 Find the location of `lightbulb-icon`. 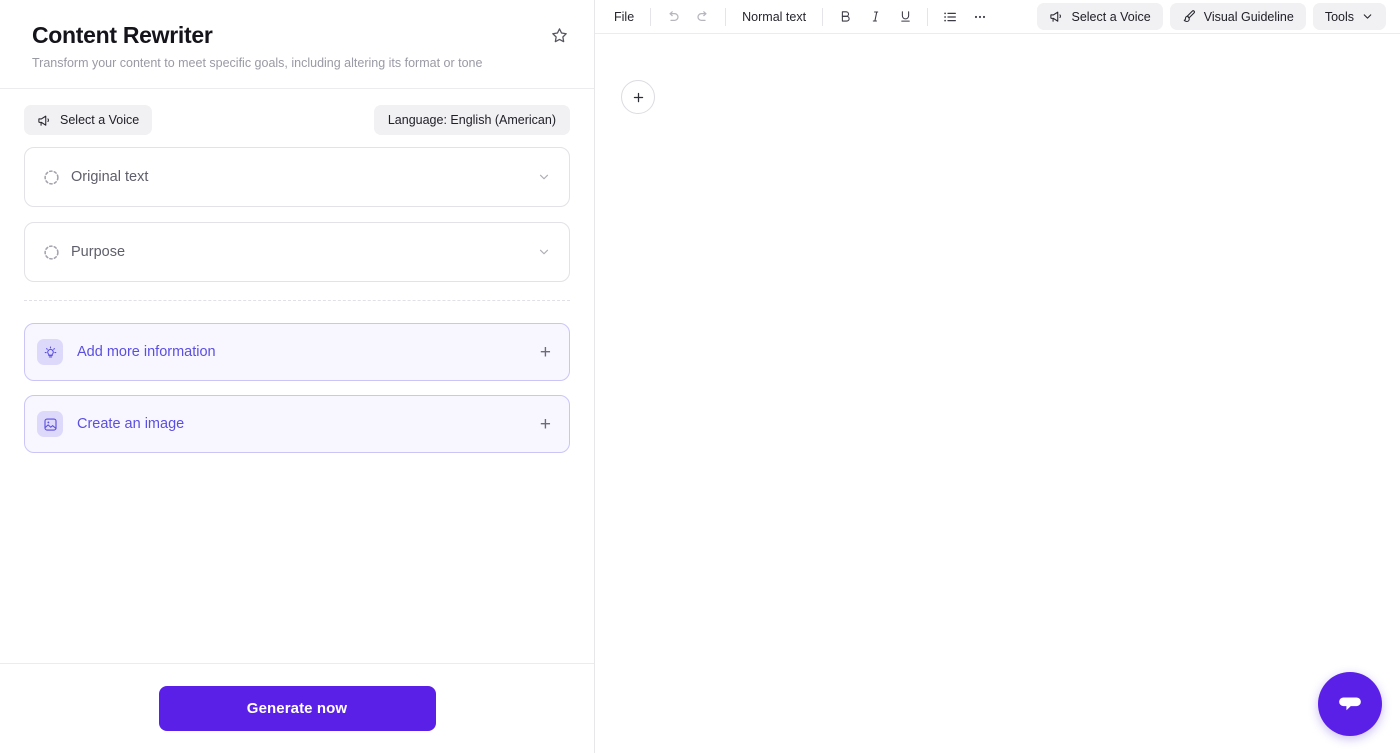

lightbulb-icon is located at coordinates (50, 351).